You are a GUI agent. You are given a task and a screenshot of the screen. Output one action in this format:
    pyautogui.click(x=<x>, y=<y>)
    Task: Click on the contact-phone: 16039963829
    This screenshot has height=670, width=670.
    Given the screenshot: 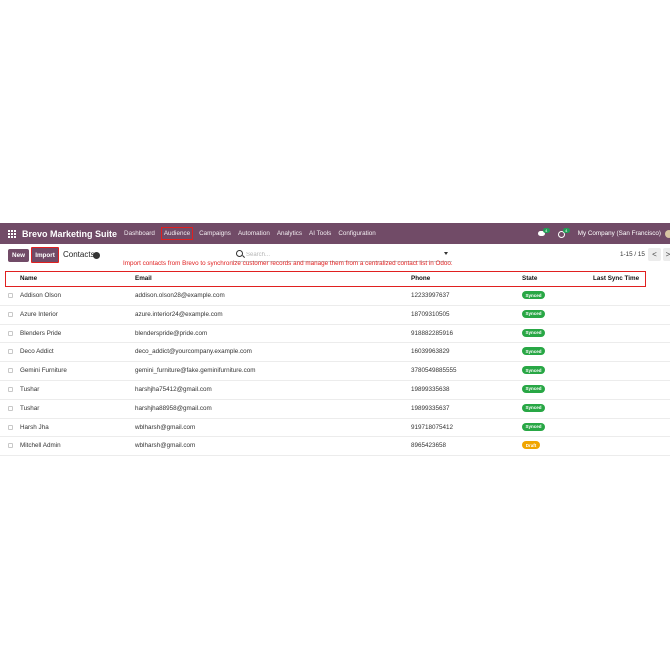 What is the action you would take?
    pyautogui.click(x=430, y=352)
    